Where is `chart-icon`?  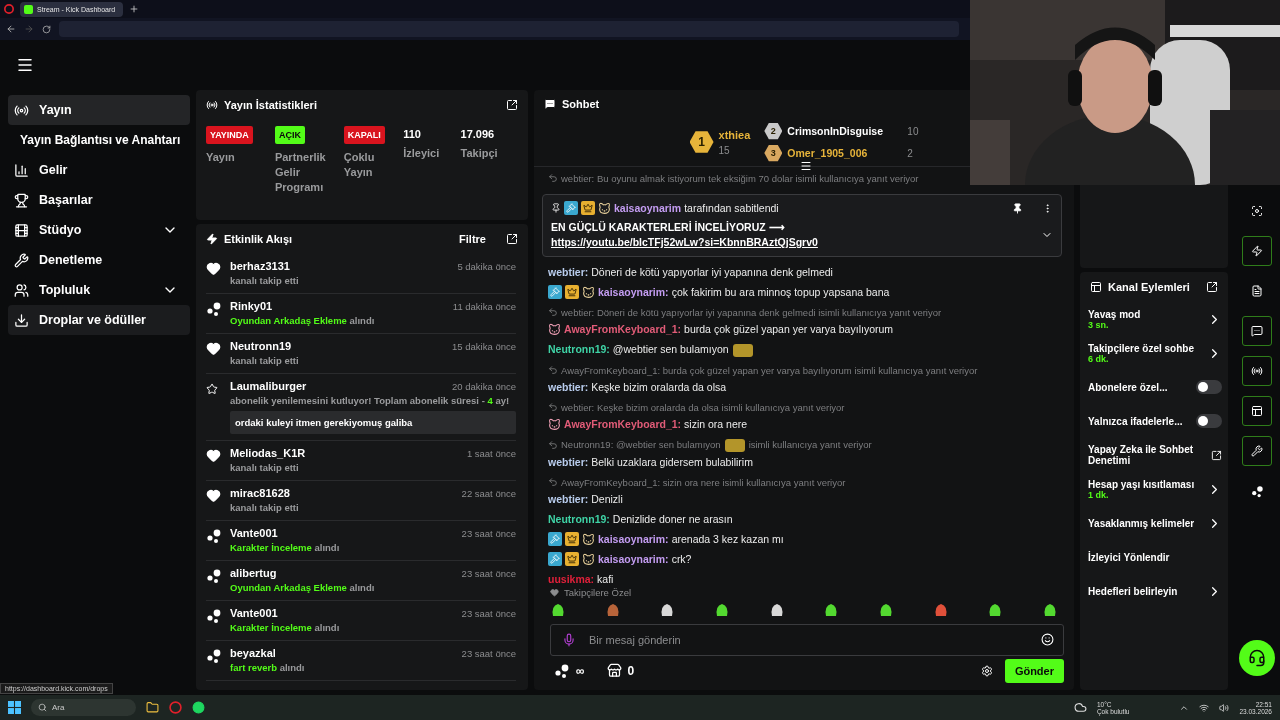
chart-icon is located at coordinates (21, 170).